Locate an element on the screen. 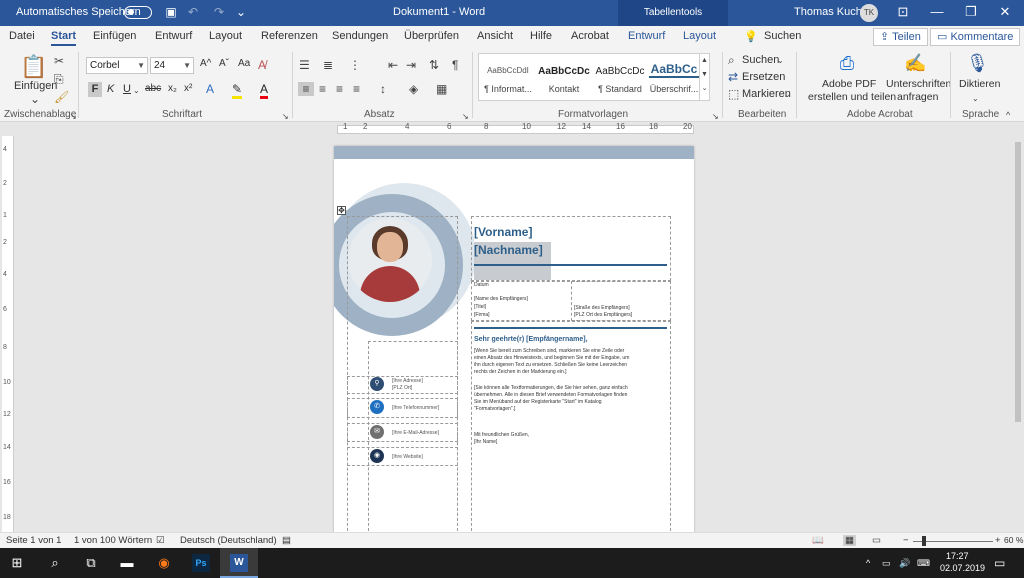  tab-table-design: Entwurf is located at coordinates (646, 36).